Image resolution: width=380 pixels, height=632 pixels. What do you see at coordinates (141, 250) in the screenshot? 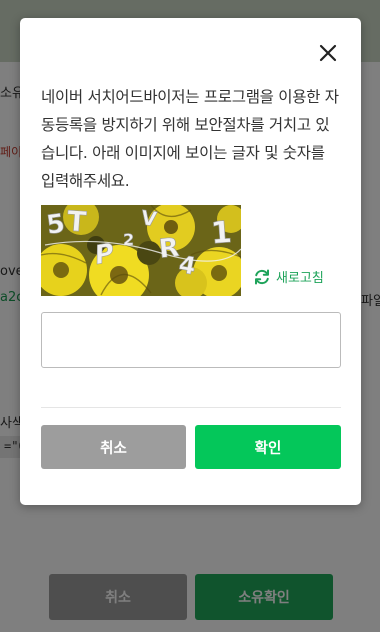
I see `captcha-image: 5 T P 2 V R 4 1` at bounding box center [141, 250].